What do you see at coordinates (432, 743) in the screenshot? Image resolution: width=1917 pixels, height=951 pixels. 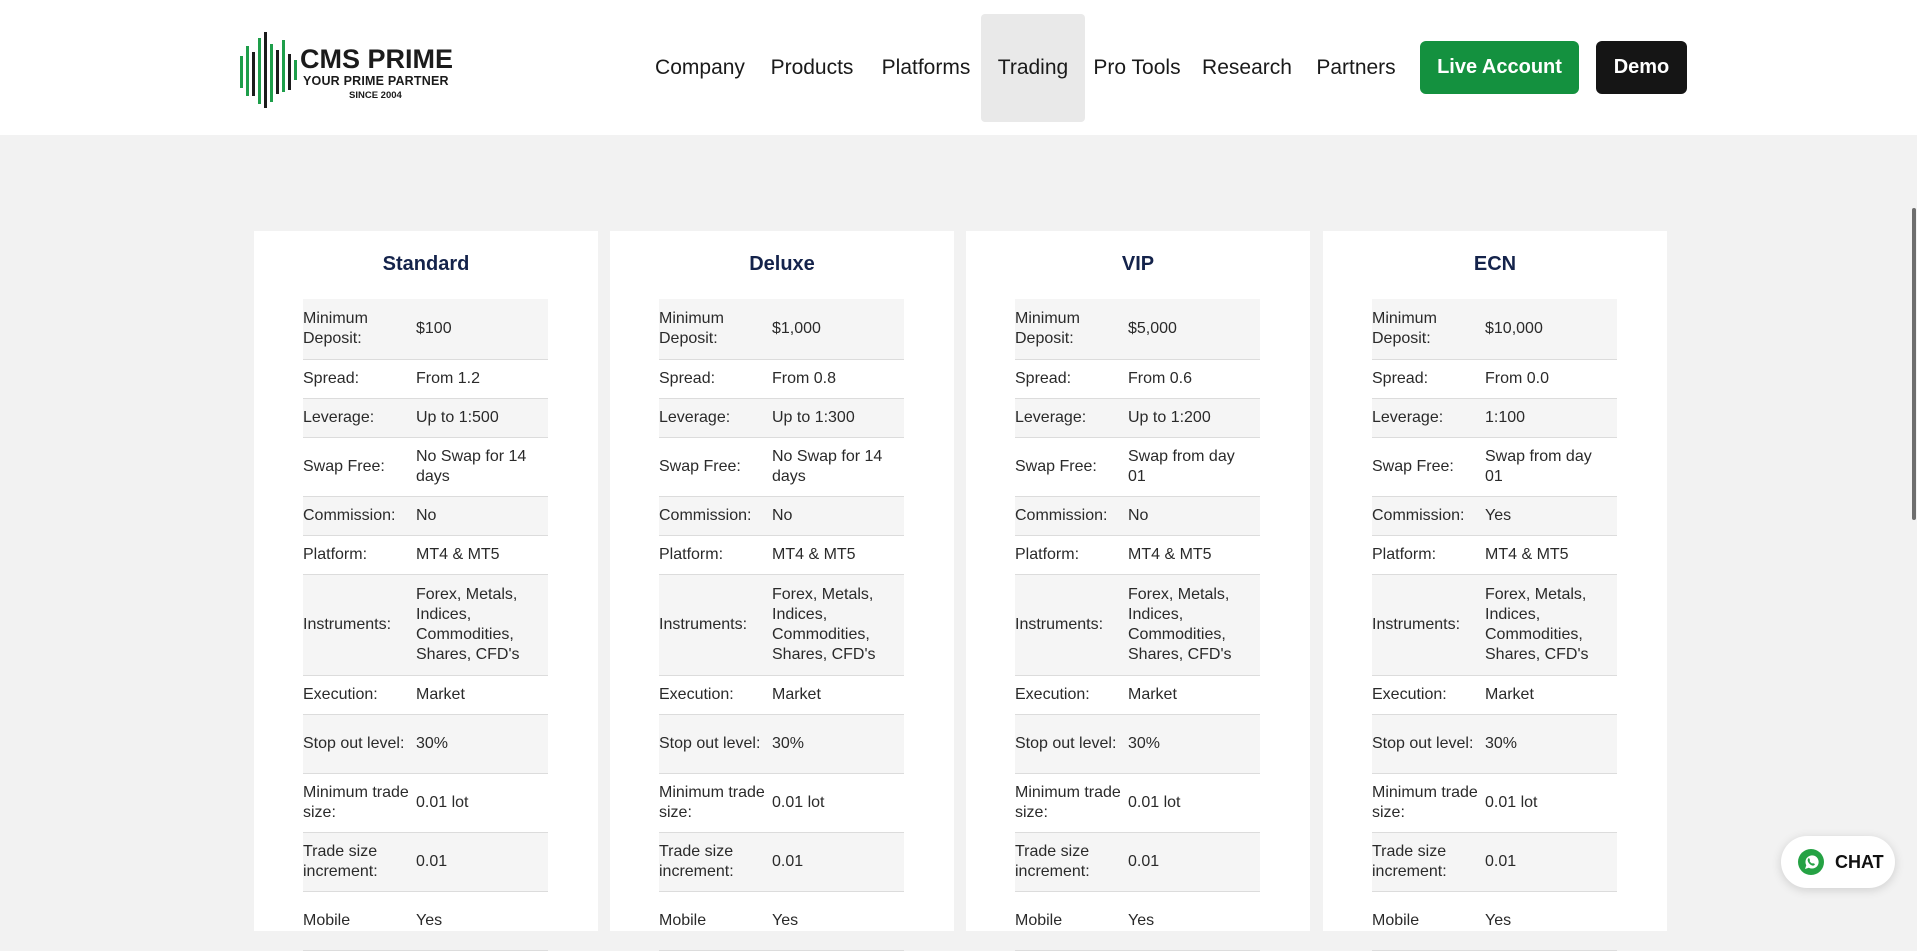 I see `spec-value: 30%` at bounding box center [432, 743].